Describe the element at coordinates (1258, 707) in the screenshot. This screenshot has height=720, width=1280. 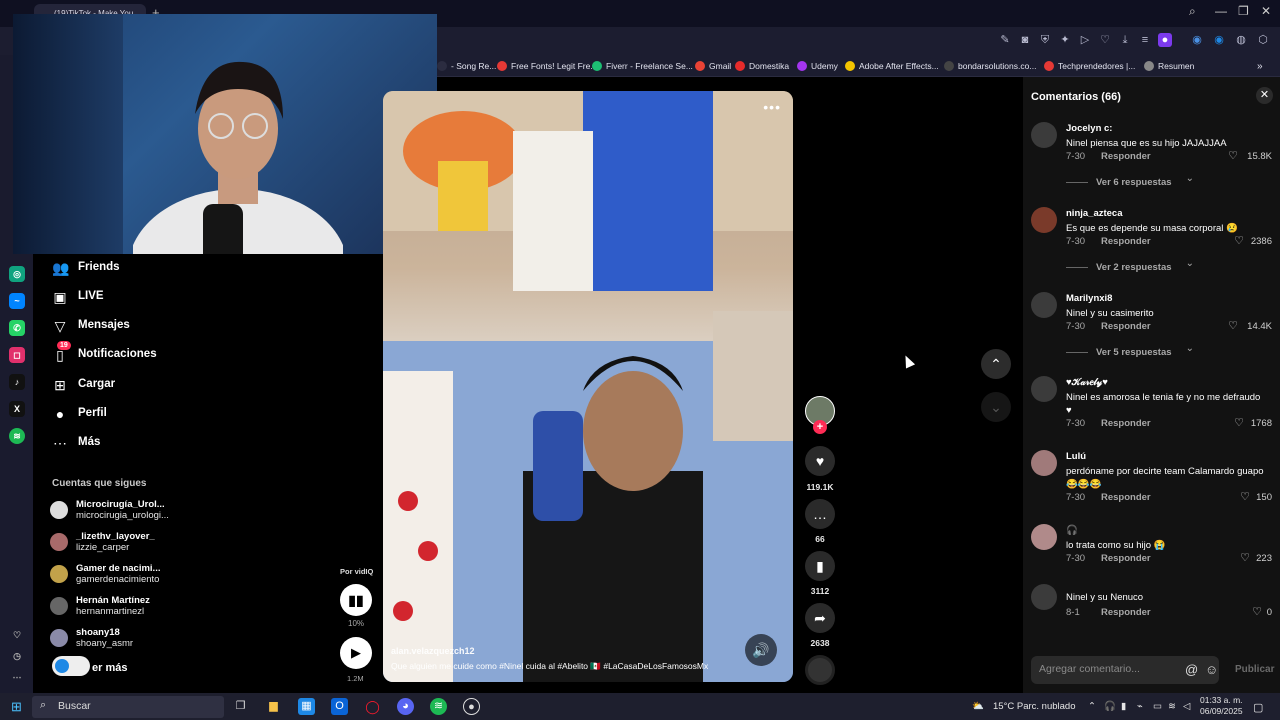
I see `notification-center-icon: ▢` at that location.